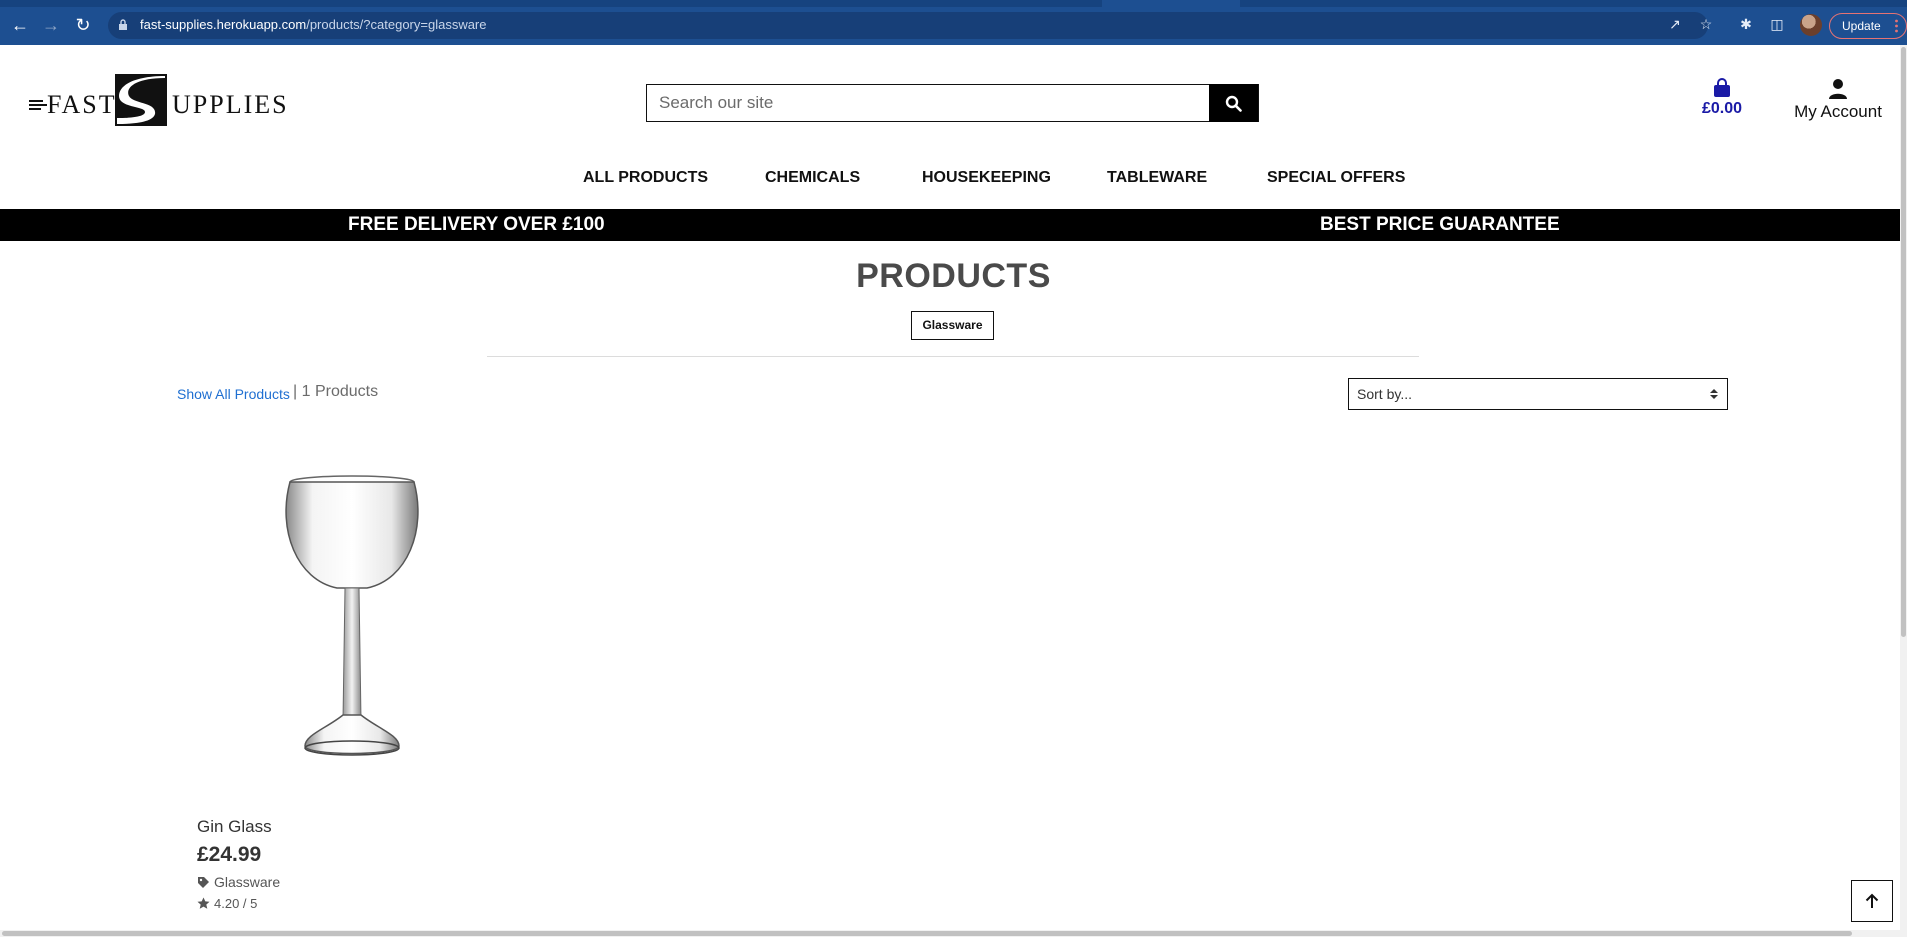 This screenshot has height=937, width=1907. I want to click on product-image, so click(352, 620).